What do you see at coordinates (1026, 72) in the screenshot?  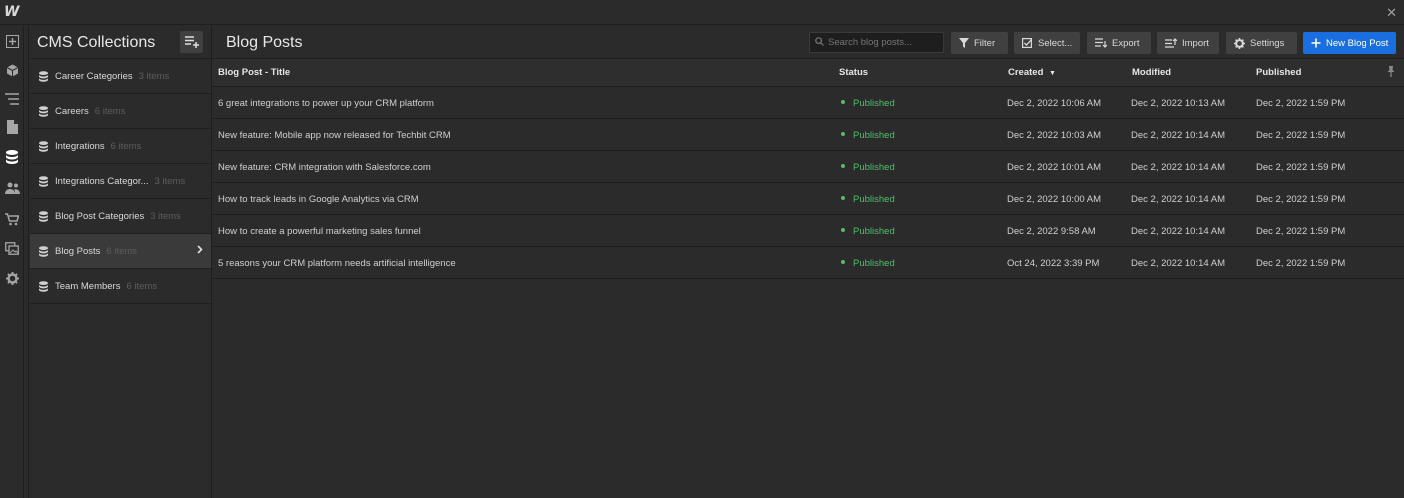 I see `column-created-label: Created` at bounding box center [1026, 72].